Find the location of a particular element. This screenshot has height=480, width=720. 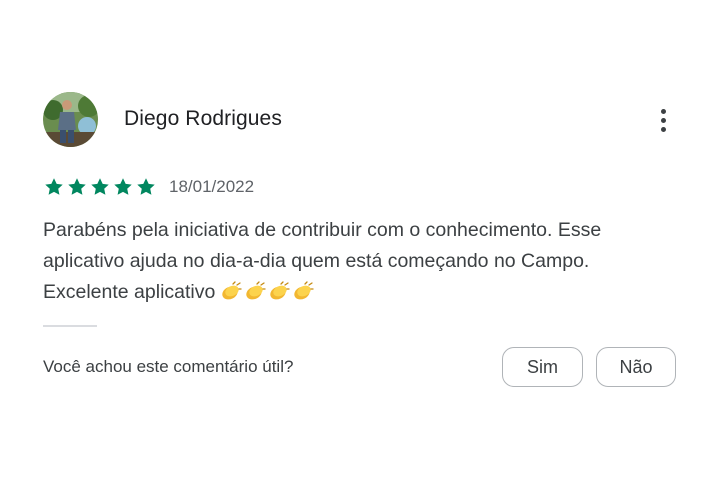

review-date: 18/01/2022 is located at coordinates (212, 186).